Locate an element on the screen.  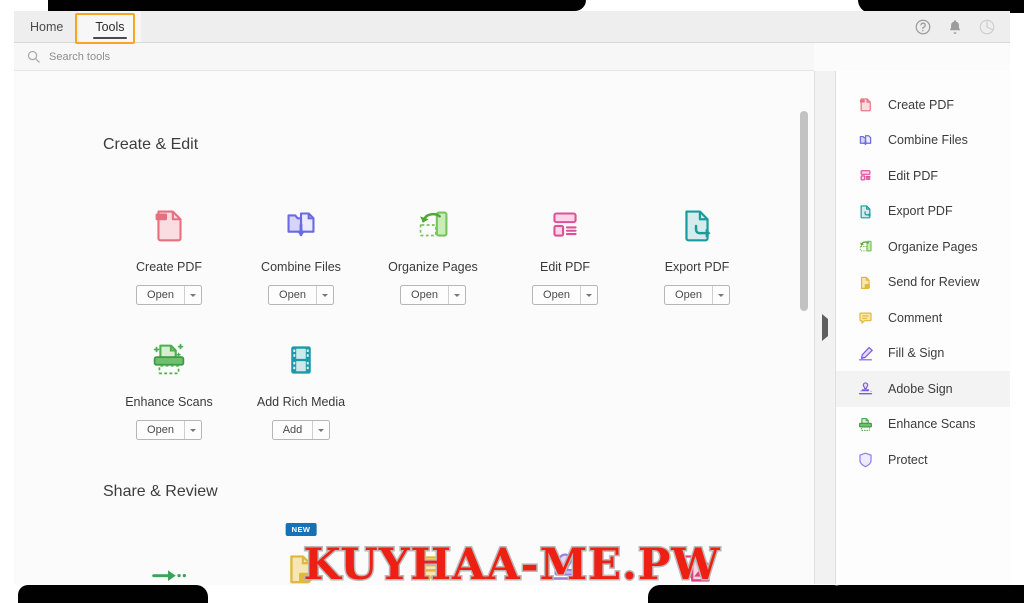
avatar-icon is located at coordinates (987, 27).